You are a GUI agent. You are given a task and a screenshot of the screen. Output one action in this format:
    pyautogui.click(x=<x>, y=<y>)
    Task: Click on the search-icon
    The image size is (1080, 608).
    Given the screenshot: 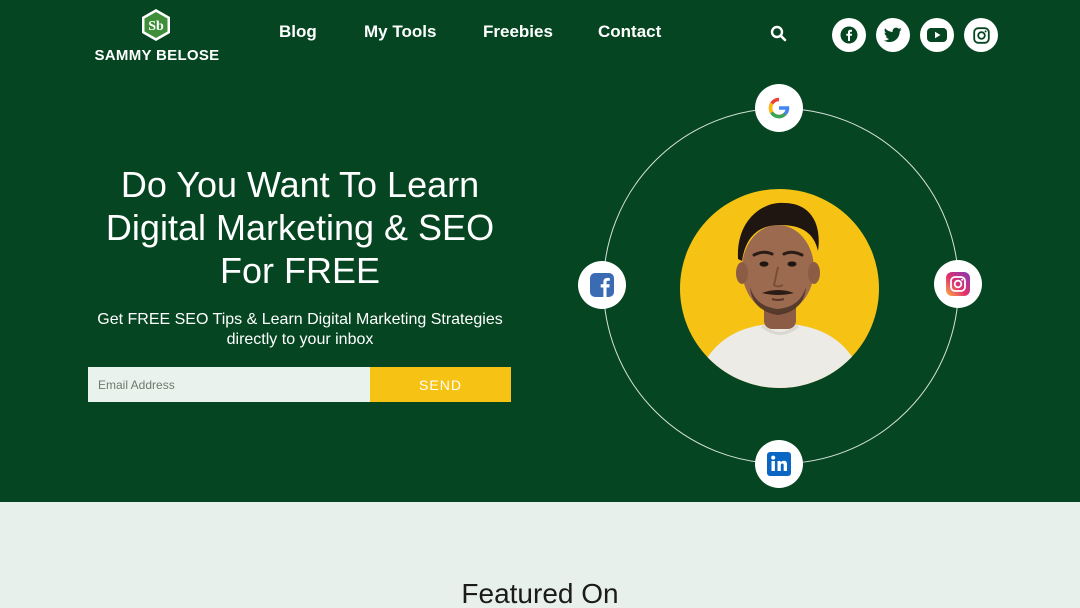 What is the action you would take?
    pyautogui.click(x=778, y=33)
    